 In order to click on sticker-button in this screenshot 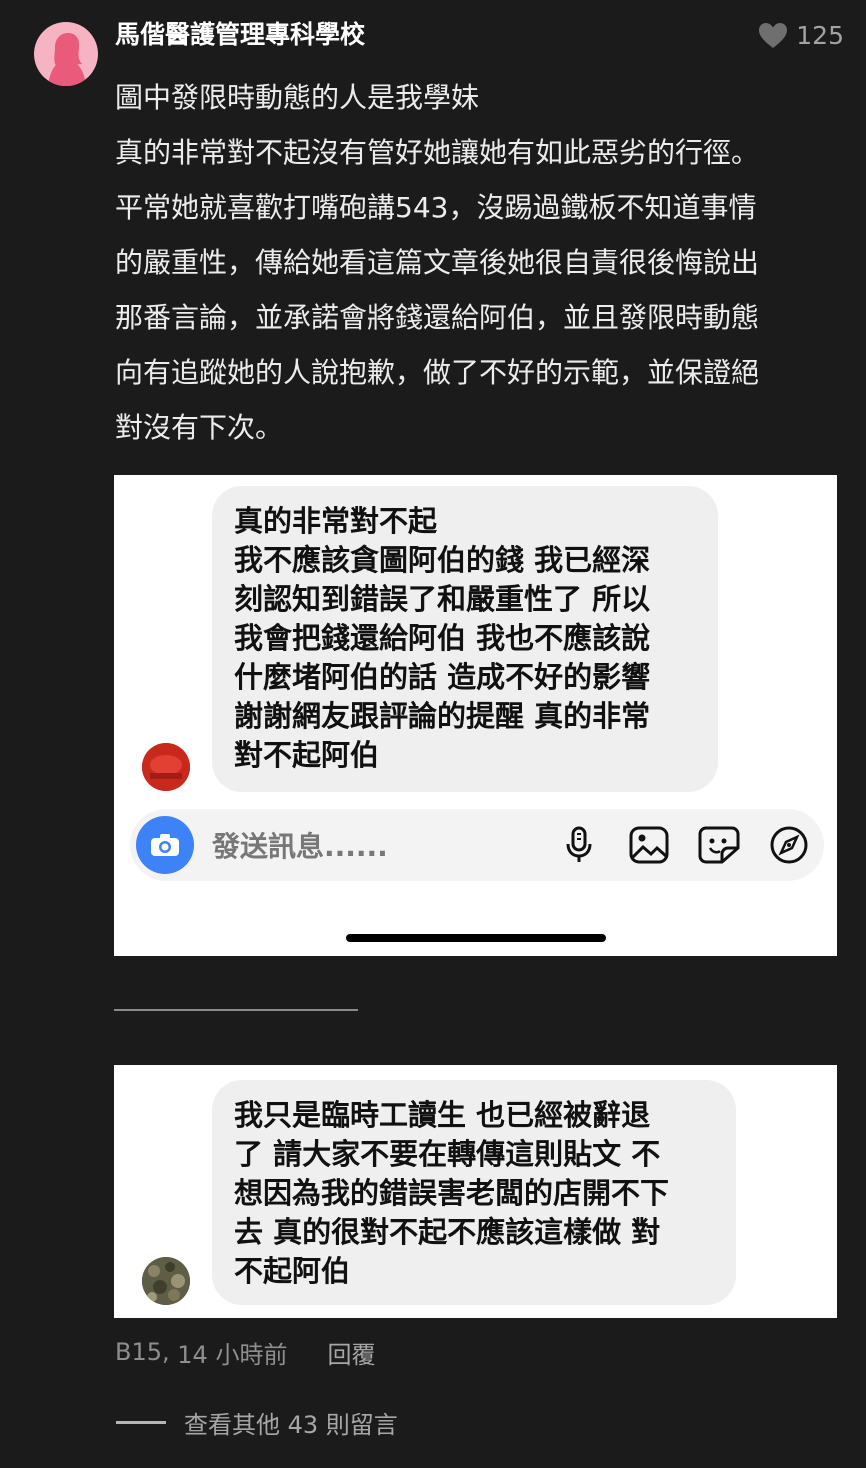, I will do `click(719, 845)`.